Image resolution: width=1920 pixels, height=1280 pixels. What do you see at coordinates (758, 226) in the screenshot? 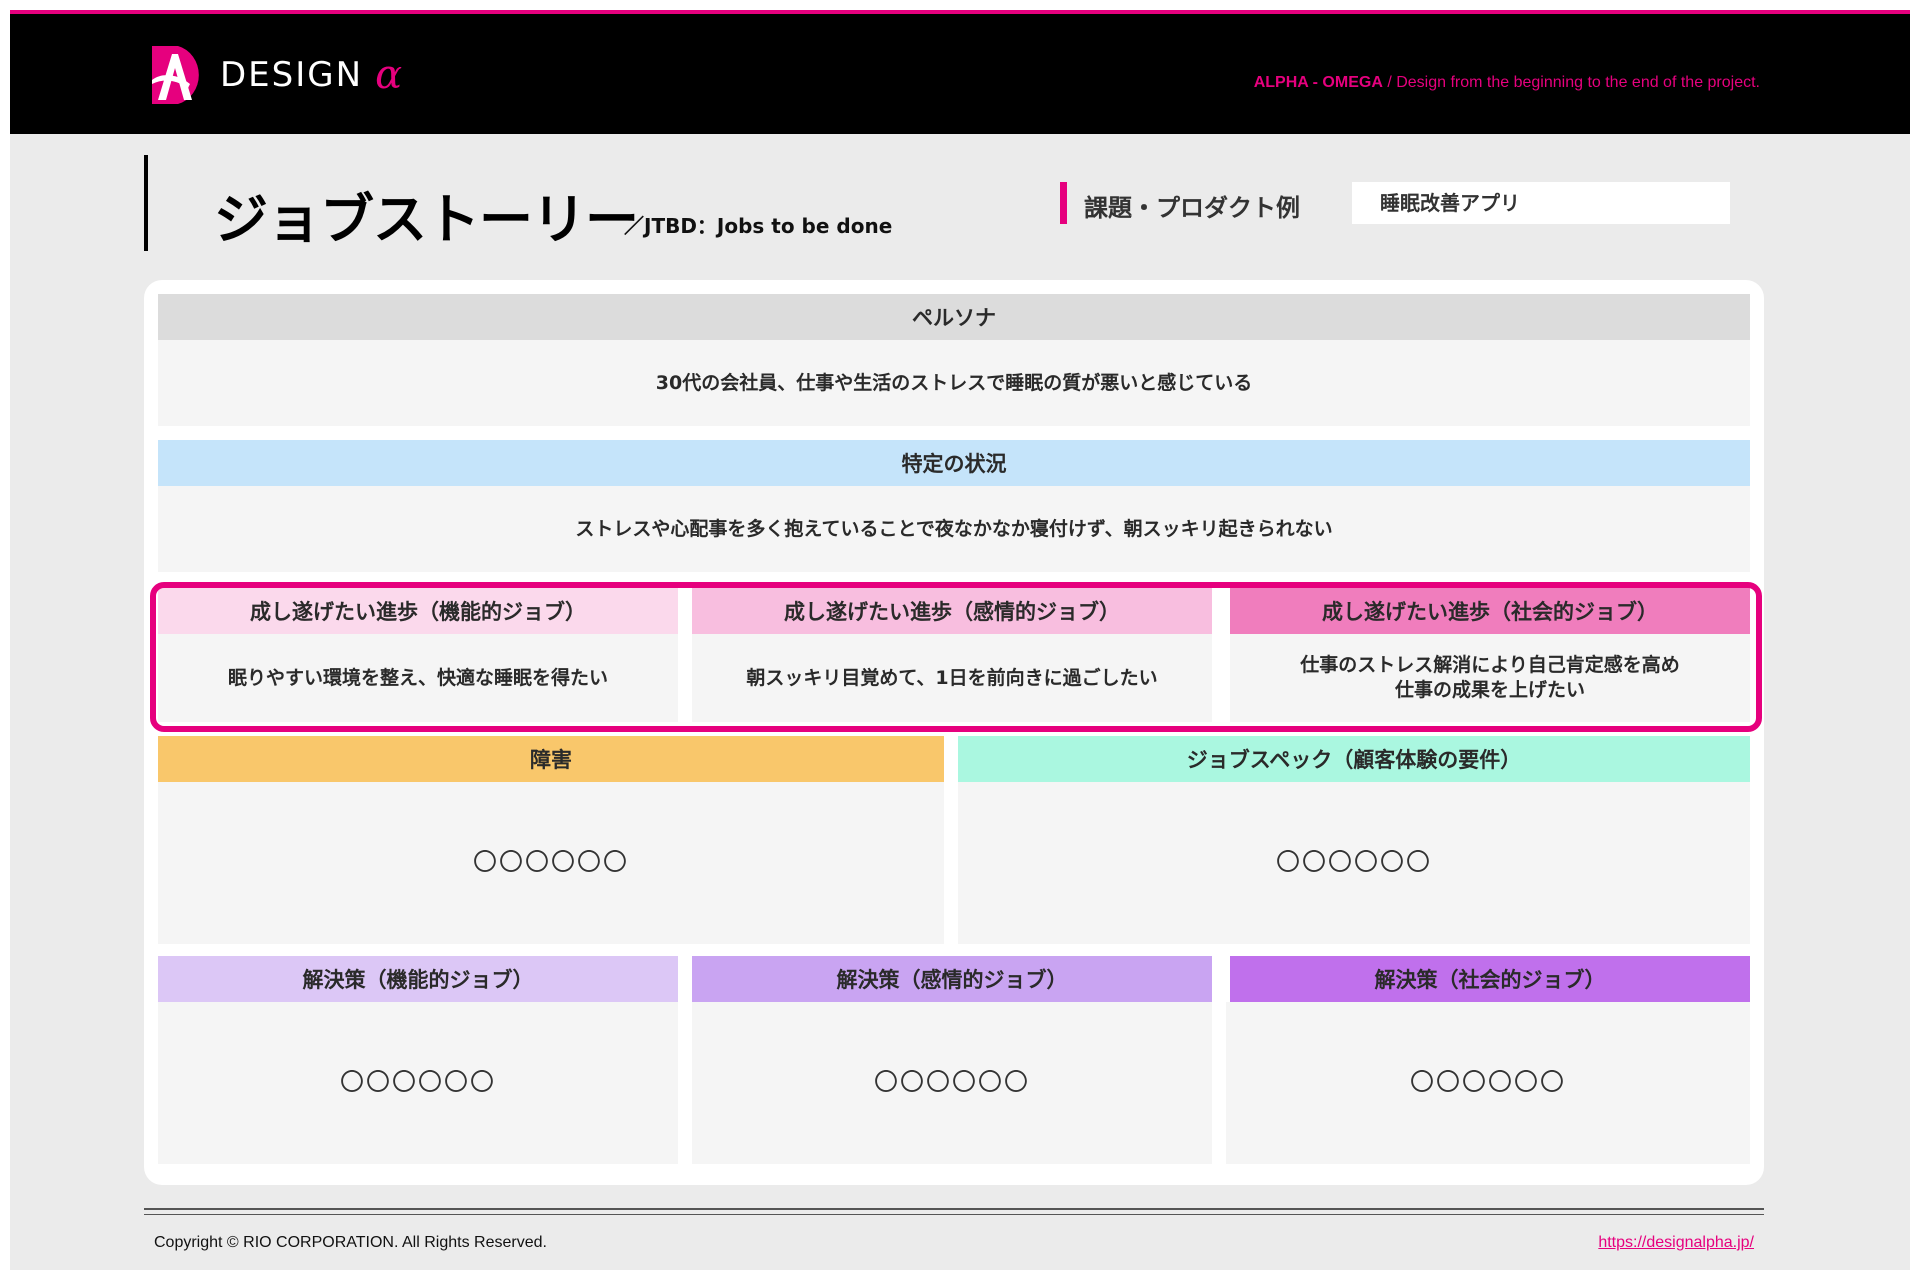
I see `page-subtitle: ／JTBD：Jobs to be done` at bounding box center [758, 226].